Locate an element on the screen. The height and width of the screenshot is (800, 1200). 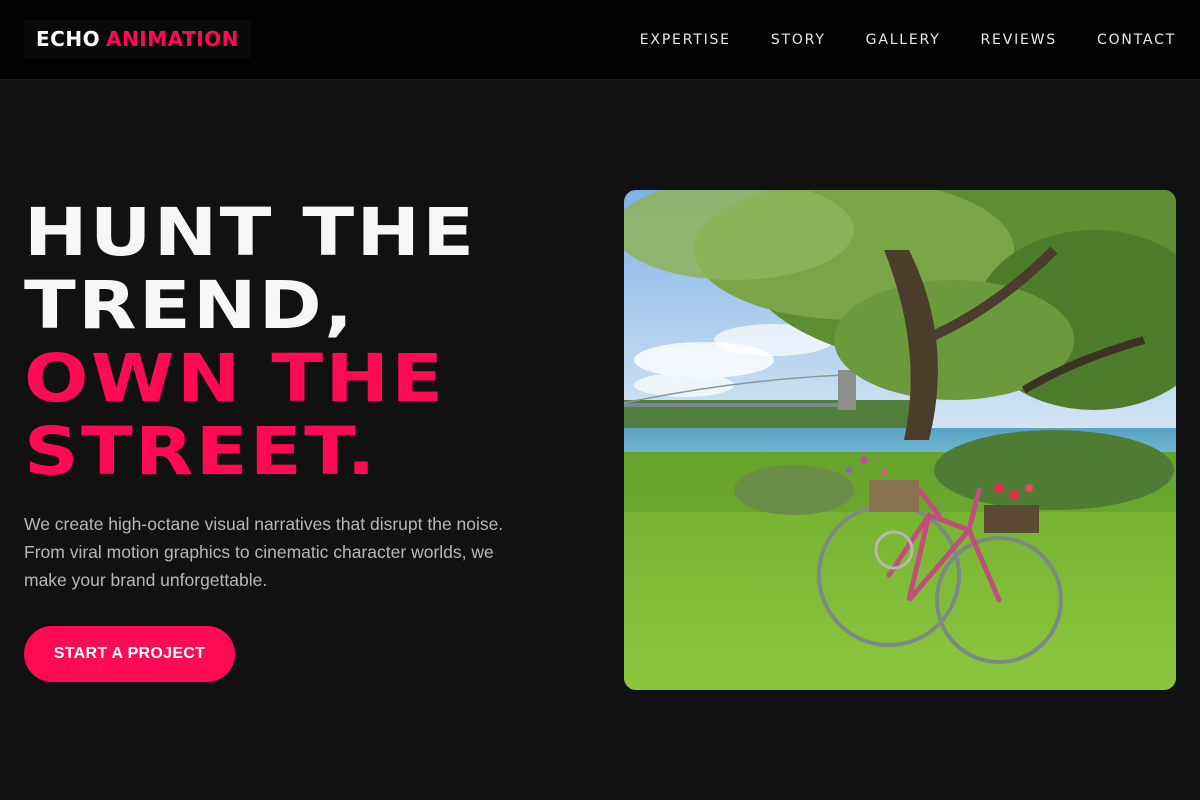
hero-headline-line-3: OWN THE is located at coordinates (235, 378).